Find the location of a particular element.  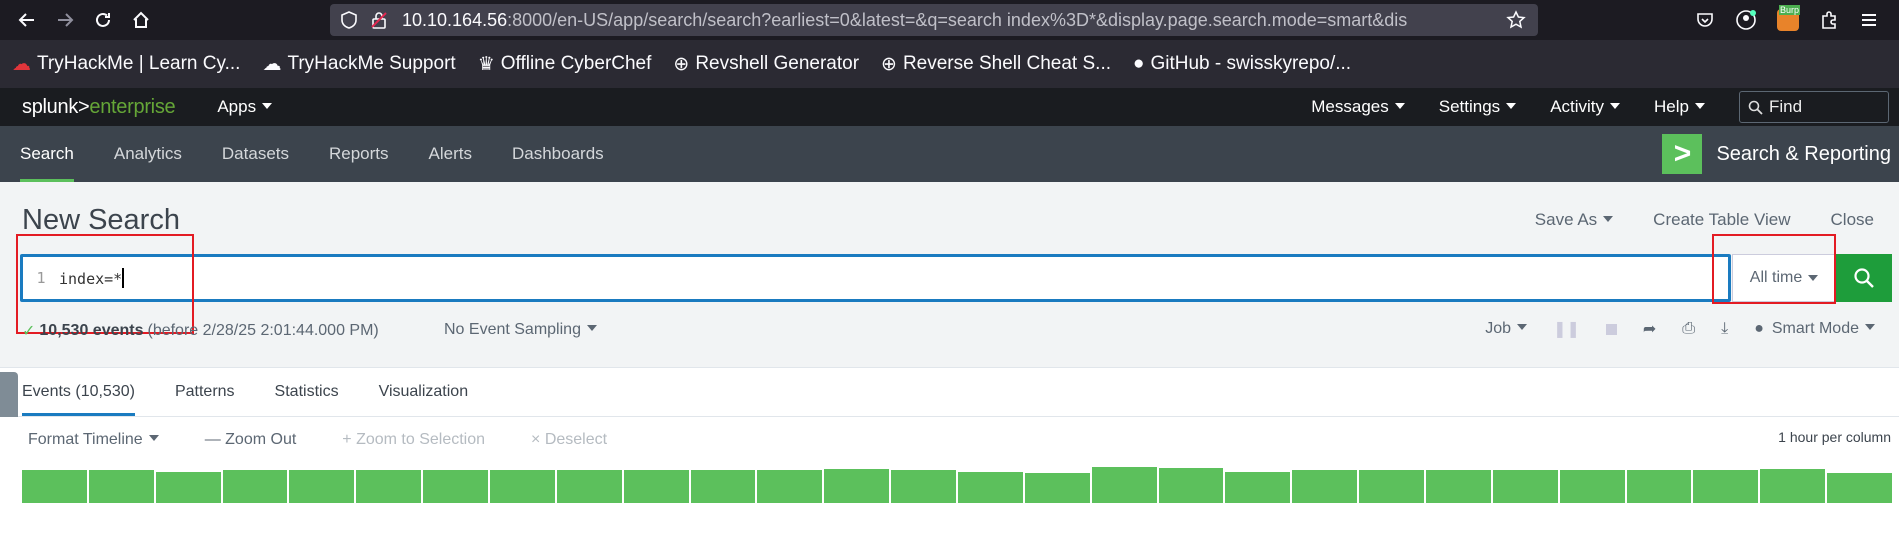

zoom-out-button: — Zoom Out is located at coordinates (251, 440).